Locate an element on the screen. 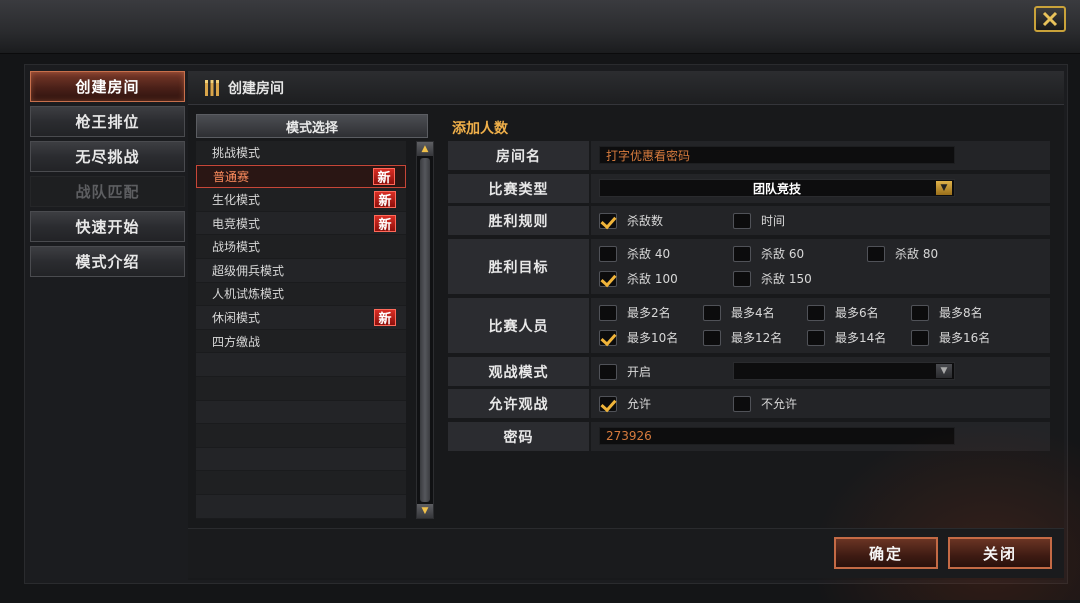  mode-item-esports: 电竞模式 新 is located at coordinates (301, 223).